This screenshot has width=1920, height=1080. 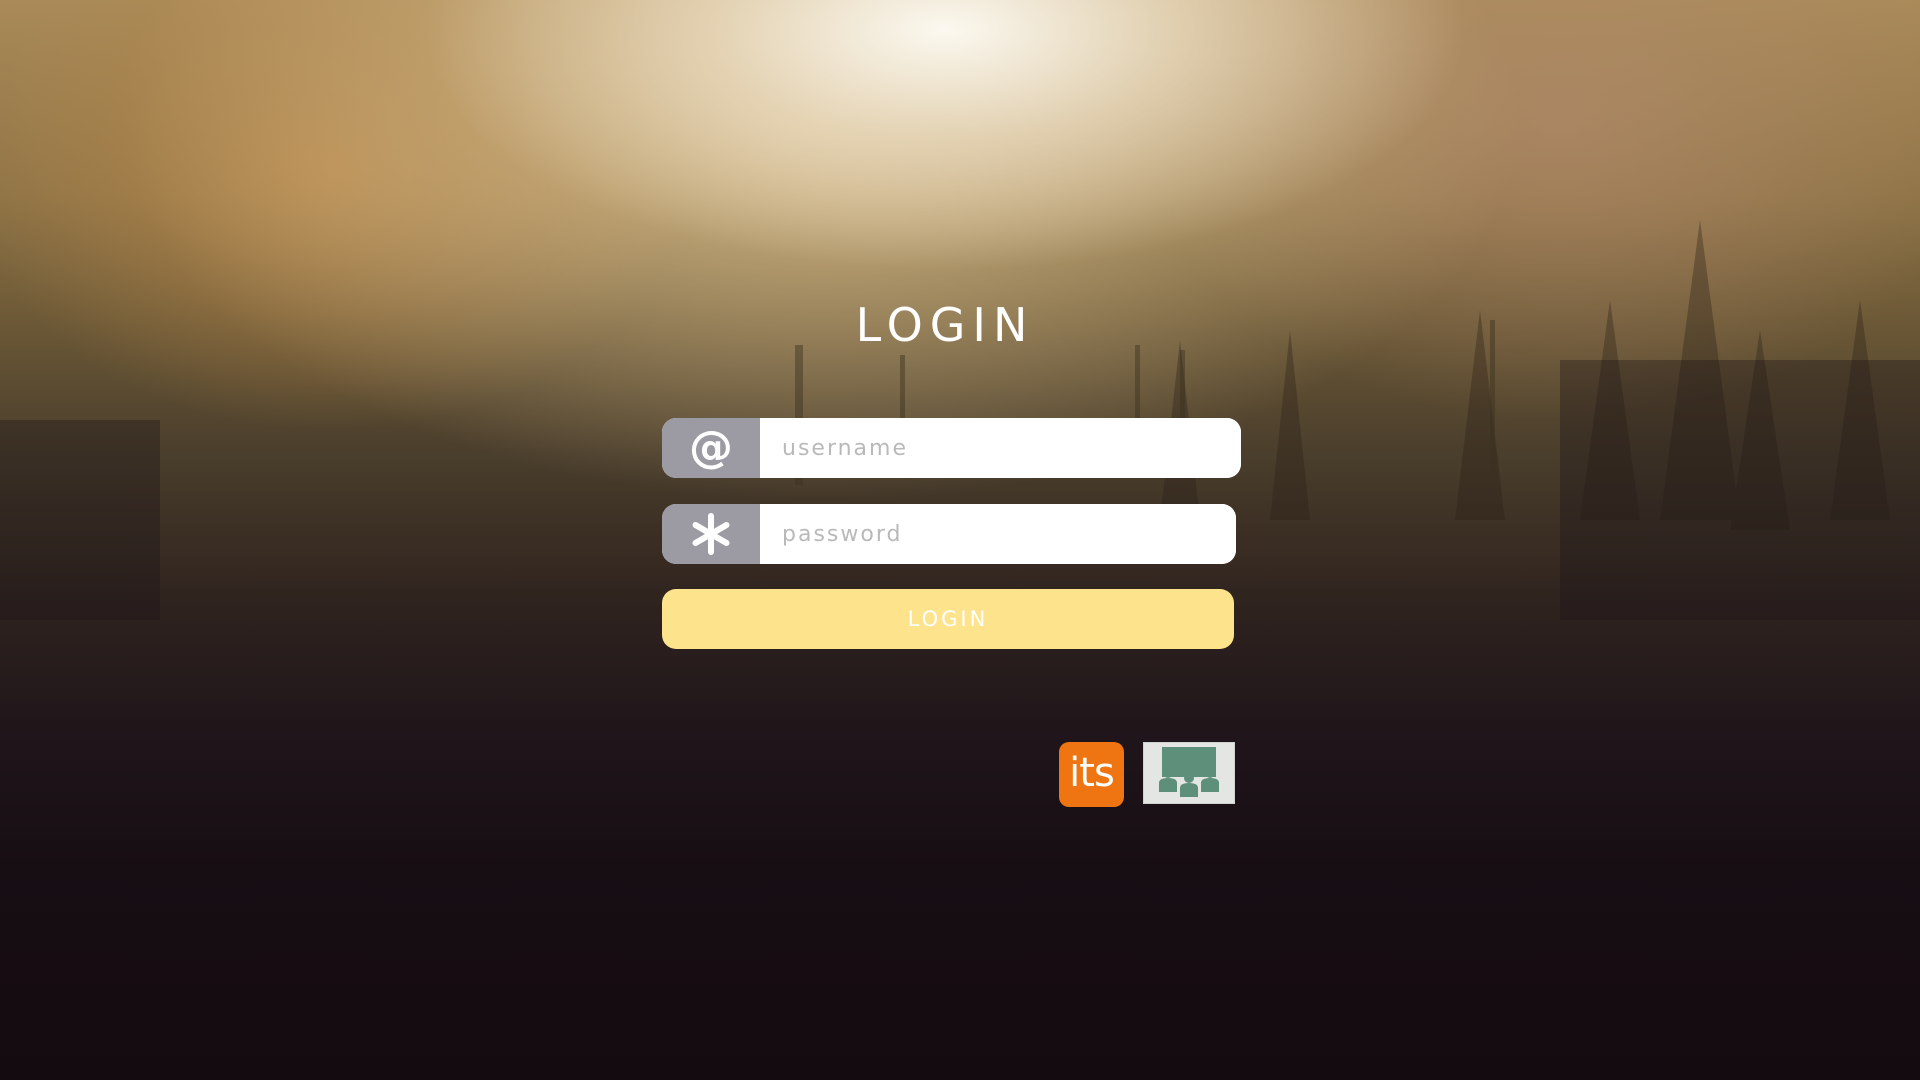 What do you see at coordinates (1000, 448) in the screenshot?
I see `username-input` at bounding box center [1000, 448].